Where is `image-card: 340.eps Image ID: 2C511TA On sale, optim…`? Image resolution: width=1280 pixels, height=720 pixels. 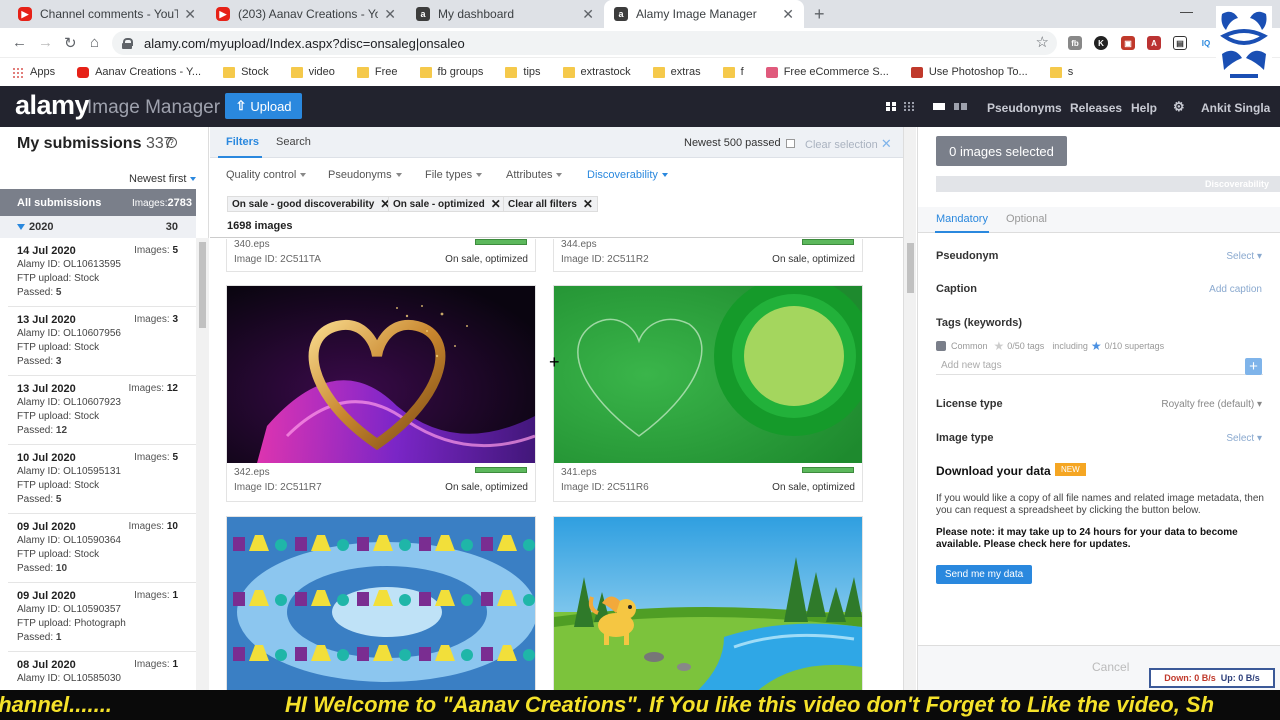
image-card: 340.eps Image ID: 2C511TA On sale, optim… is located at coordinates (381, 255).